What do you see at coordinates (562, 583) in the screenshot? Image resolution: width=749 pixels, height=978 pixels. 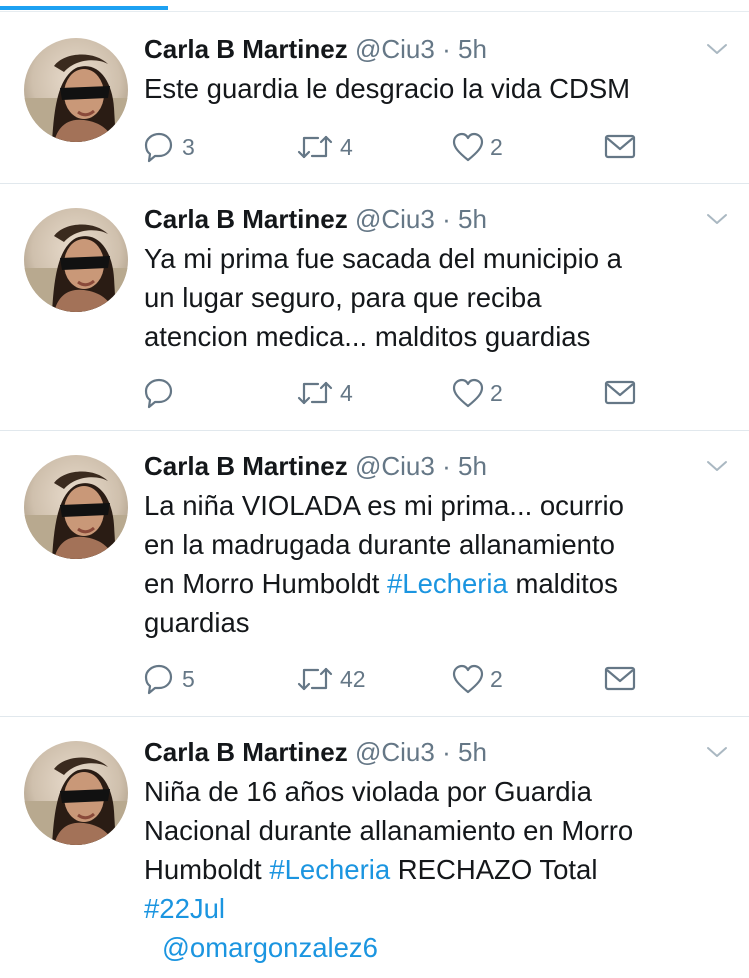 I see `tweet-text-line: malditos` at bounding box center [562, 583].